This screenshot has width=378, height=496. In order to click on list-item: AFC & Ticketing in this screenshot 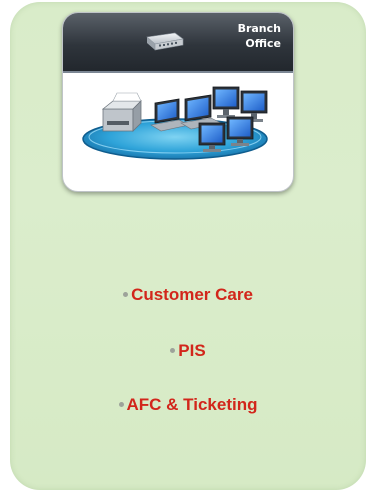, I will do `click(188, 405)`.